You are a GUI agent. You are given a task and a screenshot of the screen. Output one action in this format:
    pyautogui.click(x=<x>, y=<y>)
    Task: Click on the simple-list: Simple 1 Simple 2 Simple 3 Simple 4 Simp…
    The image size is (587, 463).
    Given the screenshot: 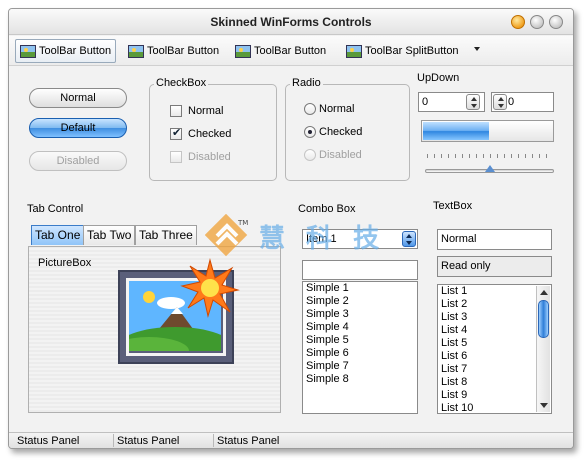 What is the action you would take?
    pyautogui.click(x=360, y=347)
    